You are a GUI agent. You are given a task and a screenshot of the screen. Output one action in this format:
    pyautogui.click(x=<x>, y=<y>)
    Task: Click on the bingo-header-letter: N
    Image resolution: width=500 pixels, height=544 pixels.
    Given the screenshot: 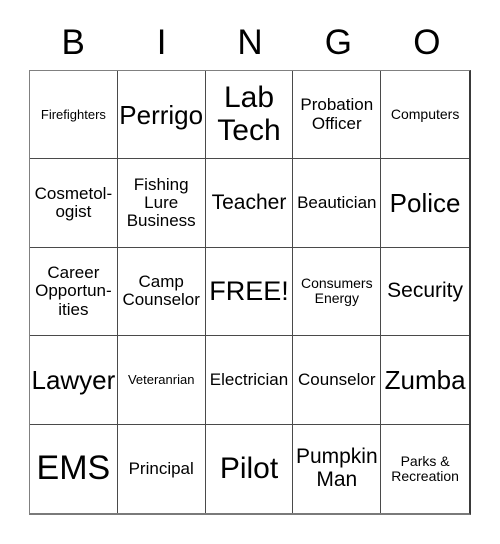 What is the action you would take?
    pyautogui.click(x=250, y=42)
    